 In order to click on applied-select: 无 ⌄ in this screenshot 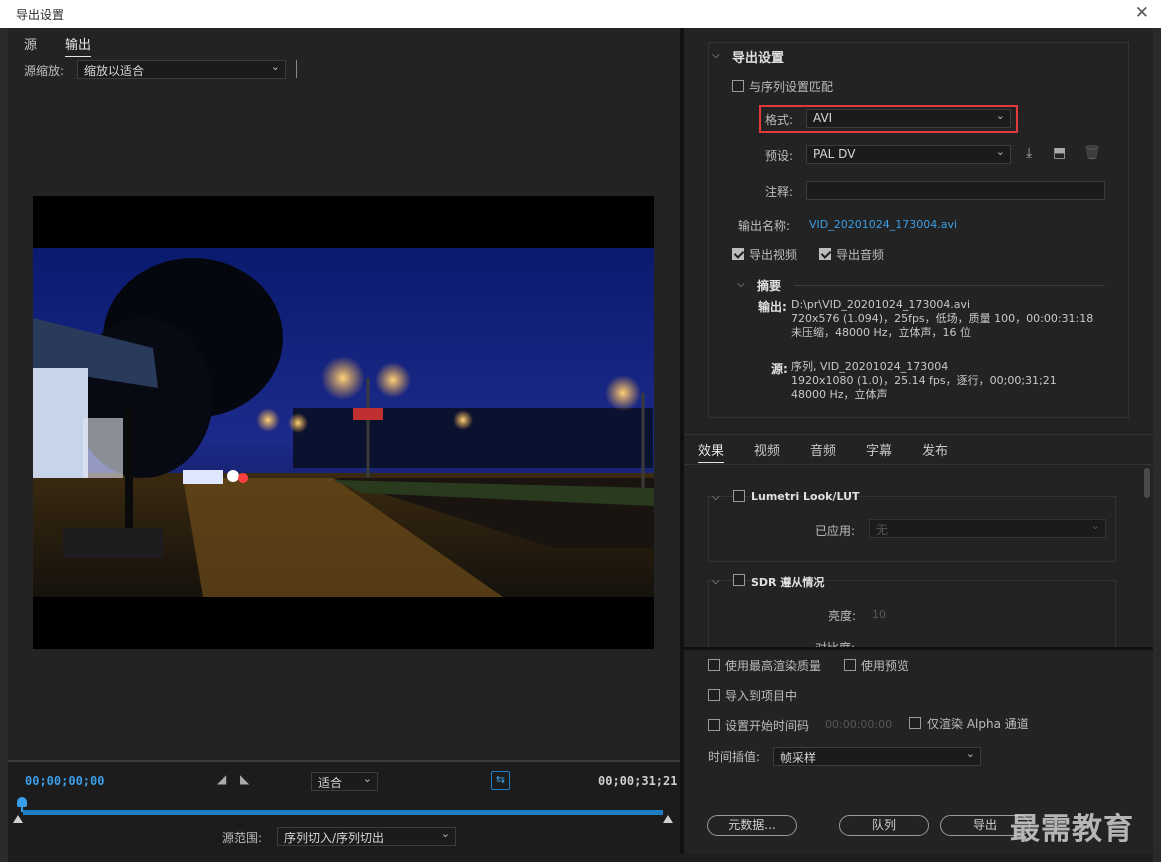, I will do `click(987, 528)`.